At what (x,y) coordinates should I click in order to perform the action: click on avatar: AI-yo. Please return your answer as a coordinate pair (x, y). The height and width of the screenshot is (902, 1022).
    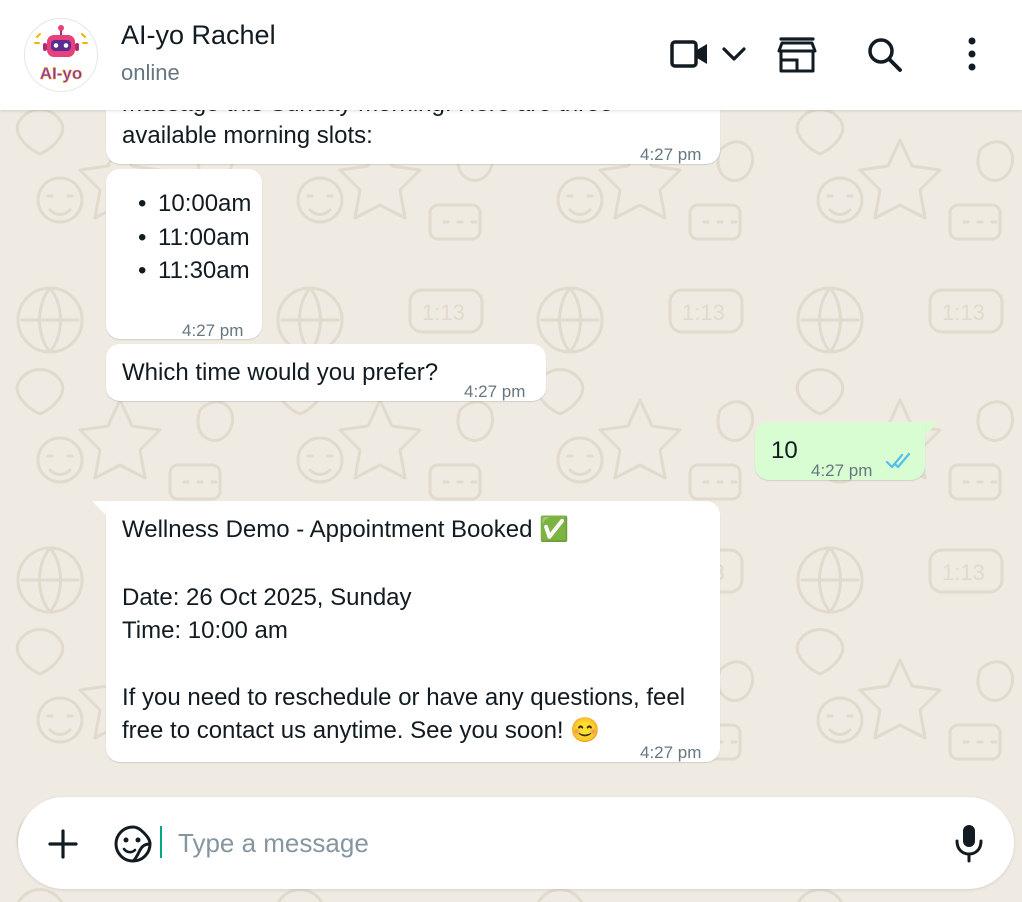
    Looking at the image, I should click on (61, 55).